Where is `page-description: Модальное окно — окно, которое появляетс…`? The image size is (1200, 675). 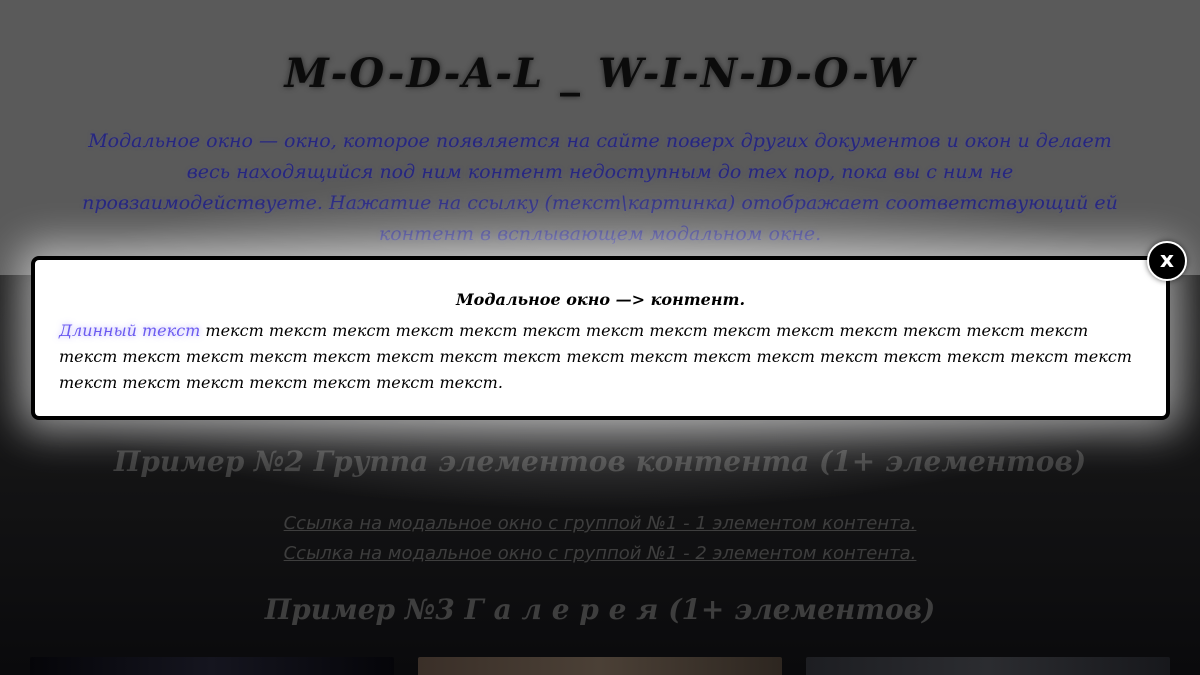 page-description: Модальное окно — окно, которое появляетс… is located at coordinates (600, 187).